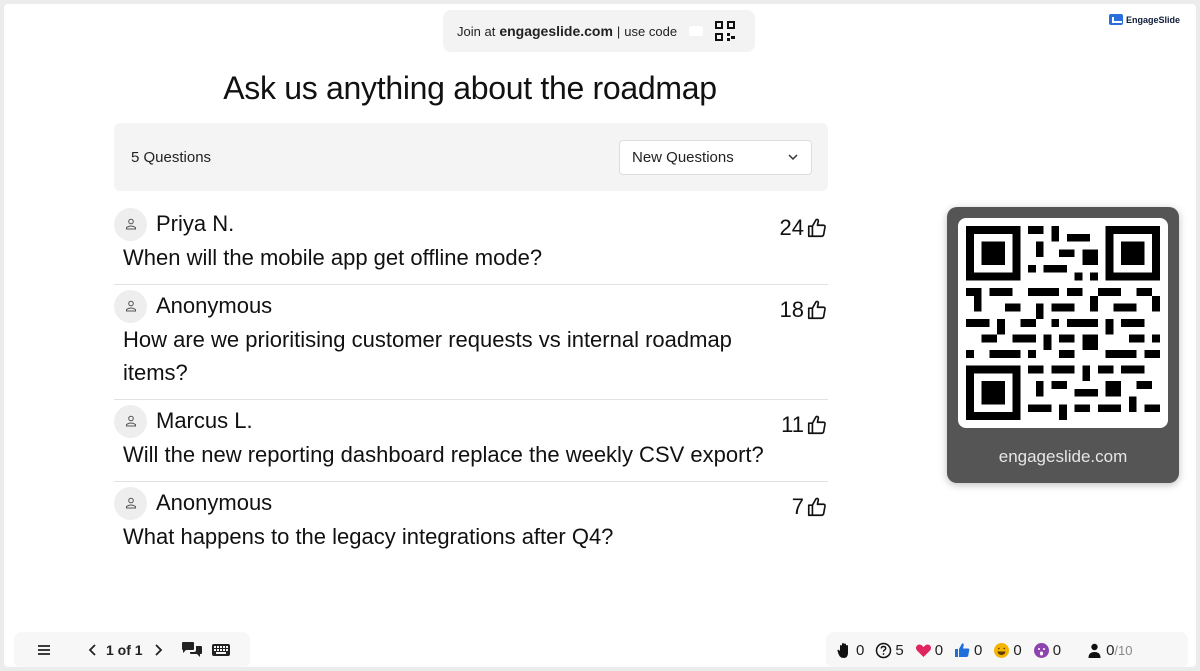 Image resolution: width=1200 pixels, height=671 pixels. Describe the element at coordinates (1017, 650) in the screenshot. I see `laugh-count: 0` at that location.